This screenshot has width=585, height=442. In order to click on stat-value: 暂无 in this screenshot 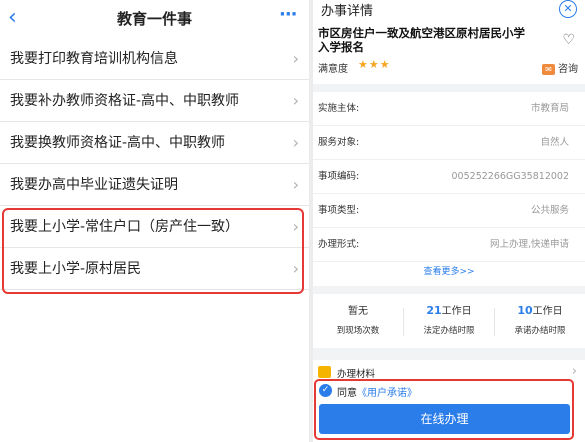, I will do `click(358, 310)`.